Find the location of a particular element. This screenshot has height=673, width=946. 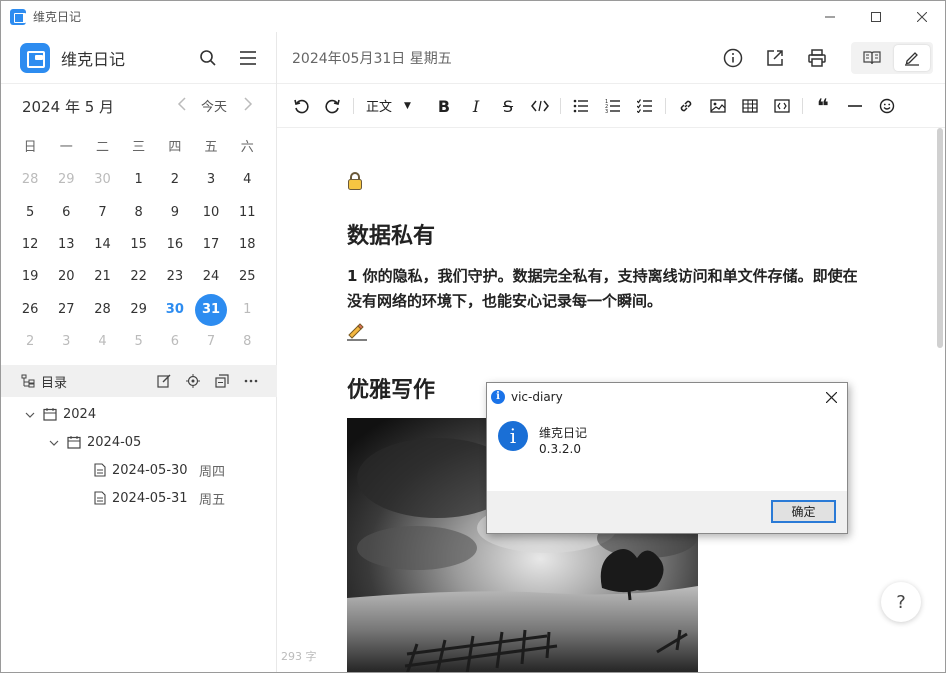

strikethrough-icon: S is located at coordinates (508, 106).